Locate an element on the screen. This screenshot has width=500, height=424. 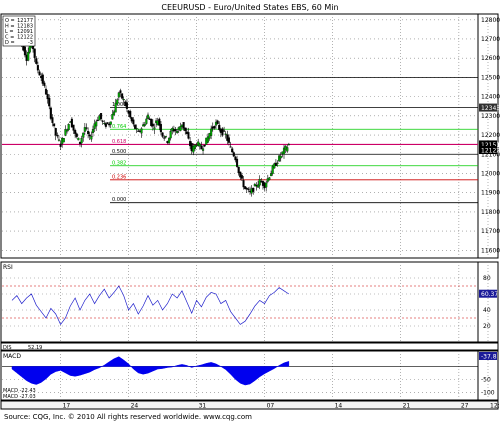
fib-label: 0.618 is located at coordinates (119, 142).